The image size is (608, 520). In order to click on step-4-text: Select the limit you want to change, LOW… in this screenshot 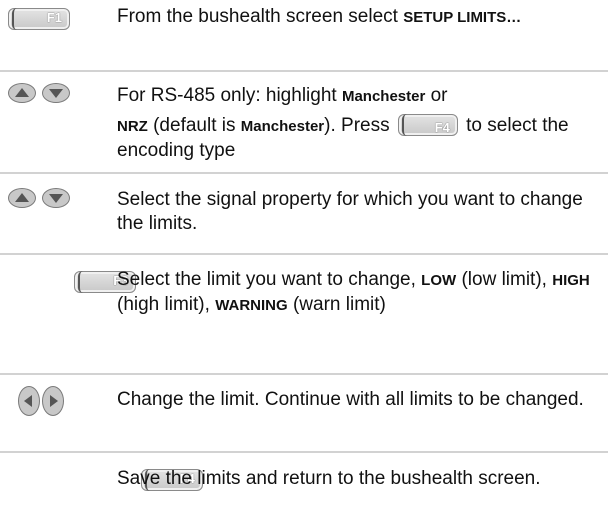, I will do `click(353, 292)`.